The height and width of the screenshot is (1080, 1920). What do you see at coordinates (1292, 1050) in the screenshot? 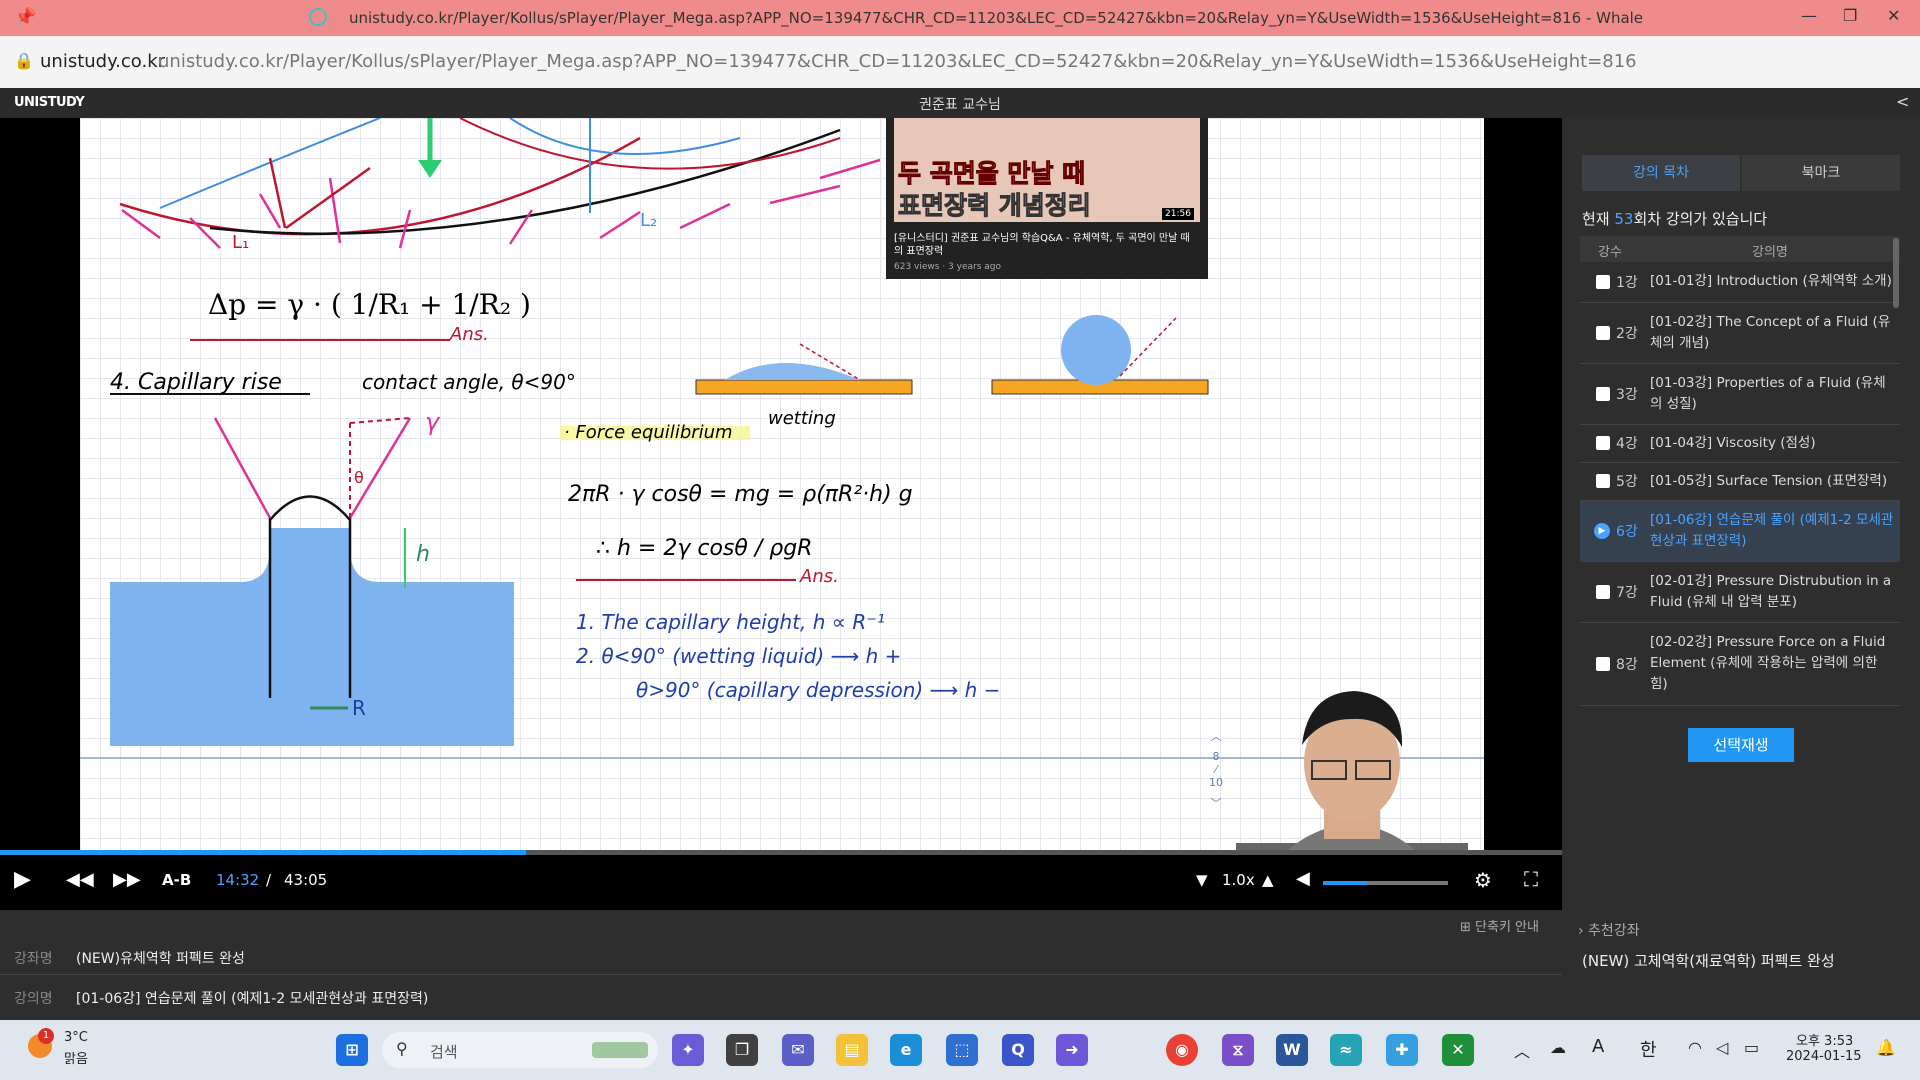
I see `word-icon: W` at bounding box center [1292, 1050].